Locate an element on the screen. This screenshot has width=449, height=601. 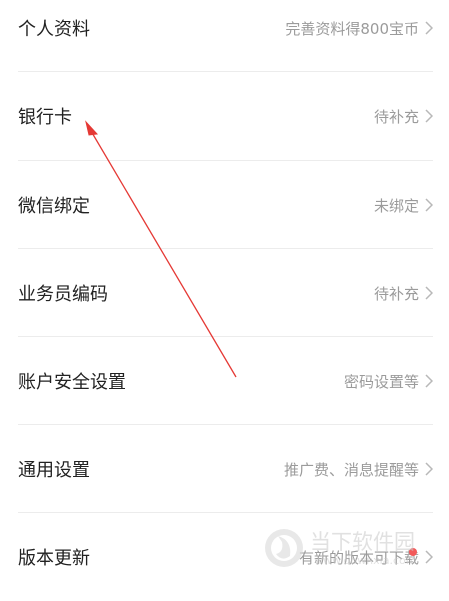
settings-item-bank-card: 银行卡 待补充 is located at coordinates (224, 116).